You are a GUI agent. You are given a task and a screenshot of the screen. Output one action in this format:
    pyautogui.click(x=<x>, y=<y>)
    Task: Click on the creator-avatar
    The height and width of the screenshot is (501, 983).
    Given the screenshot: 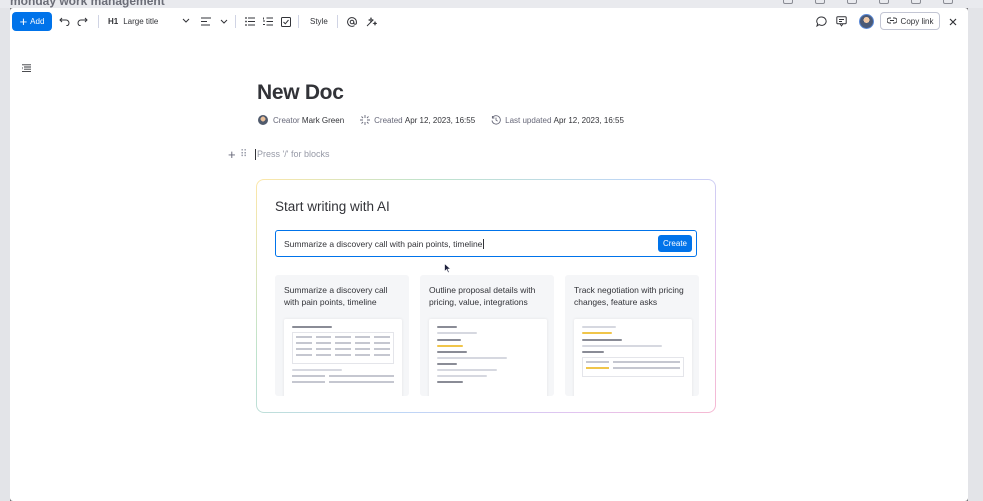 What is the action you would take?
    pyautogui.click(x=263, y=120)
    